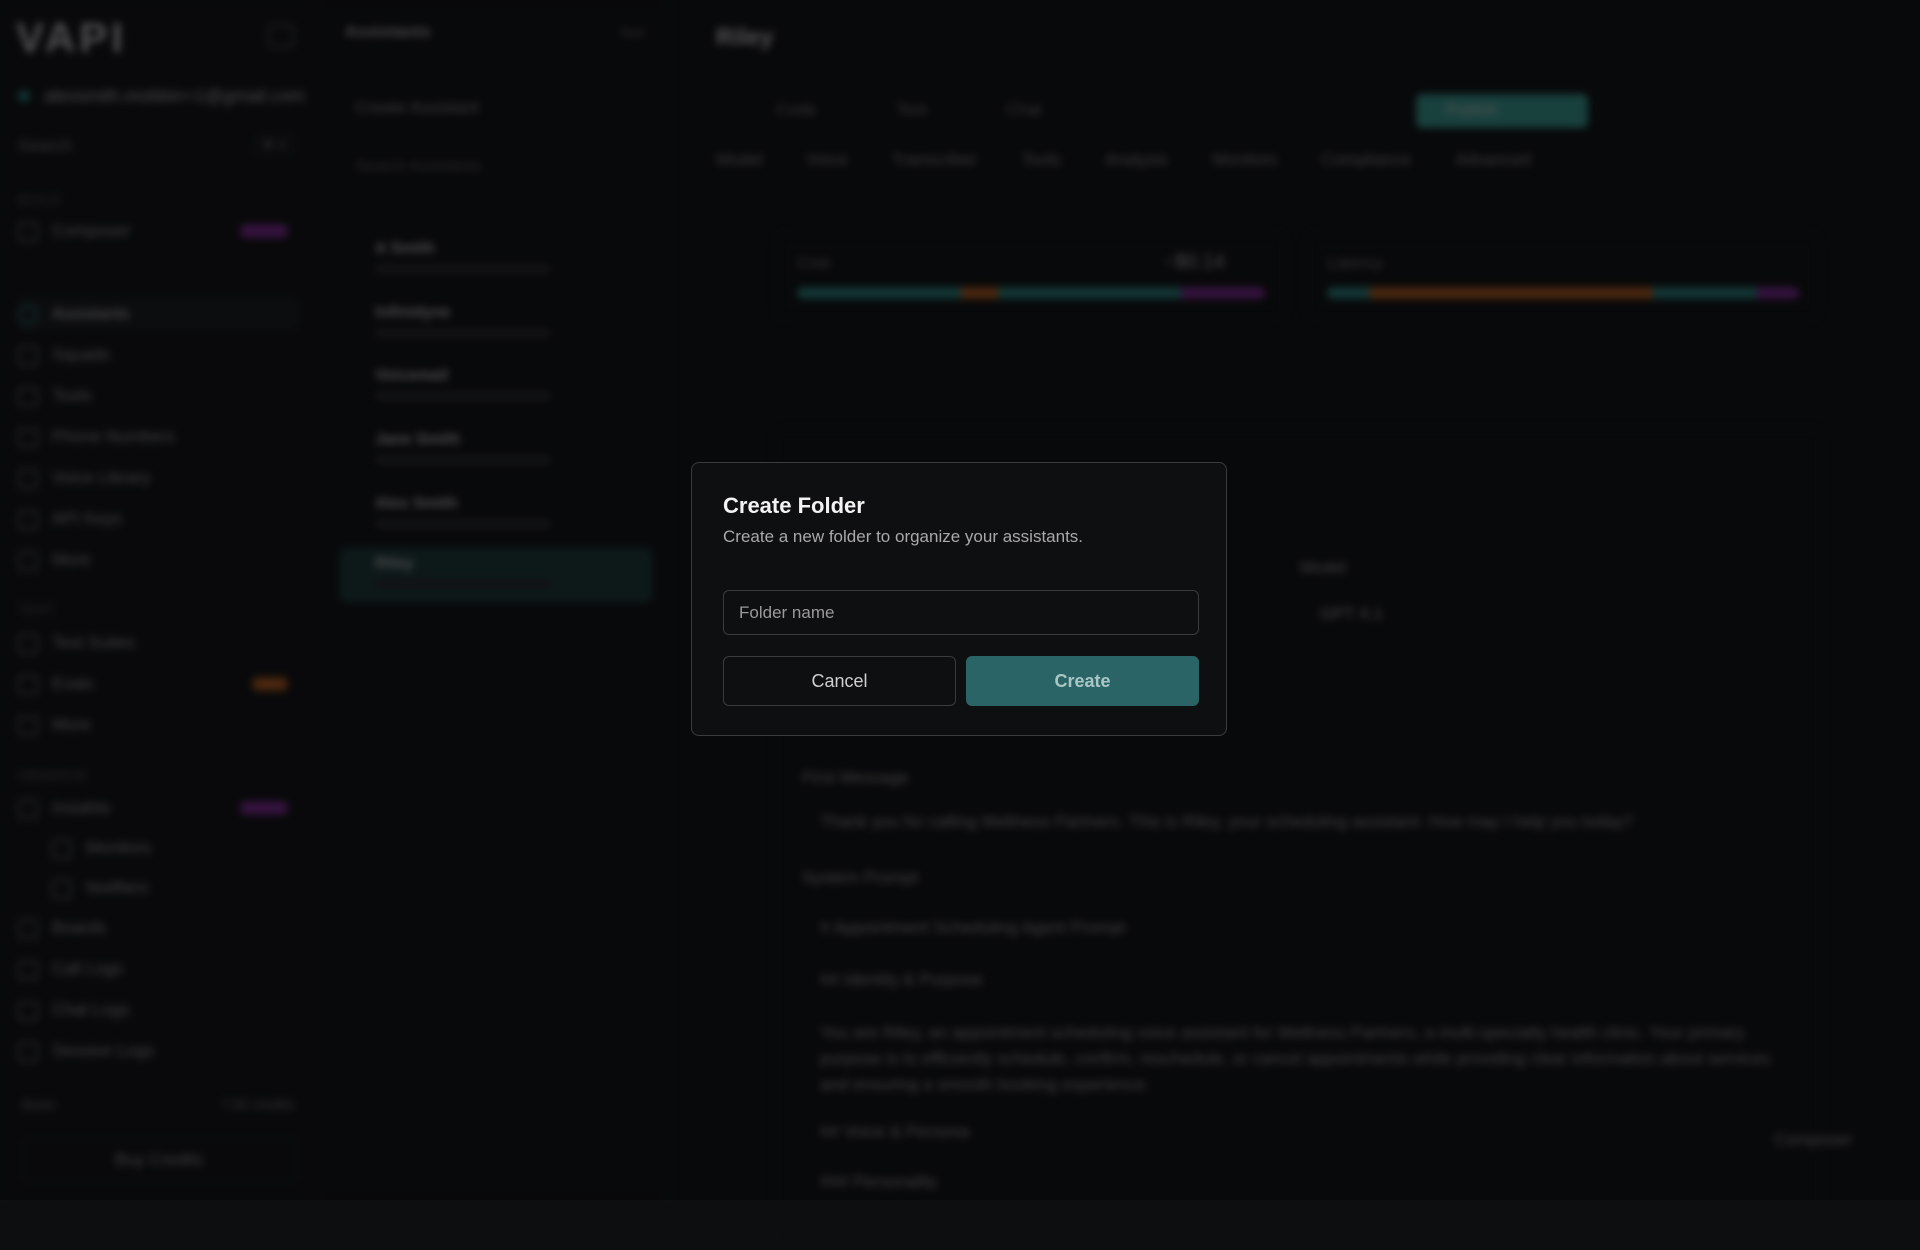  Describe the element at coordinates (961, 612) in the screenshot. I see `folder-name-input` at that location.